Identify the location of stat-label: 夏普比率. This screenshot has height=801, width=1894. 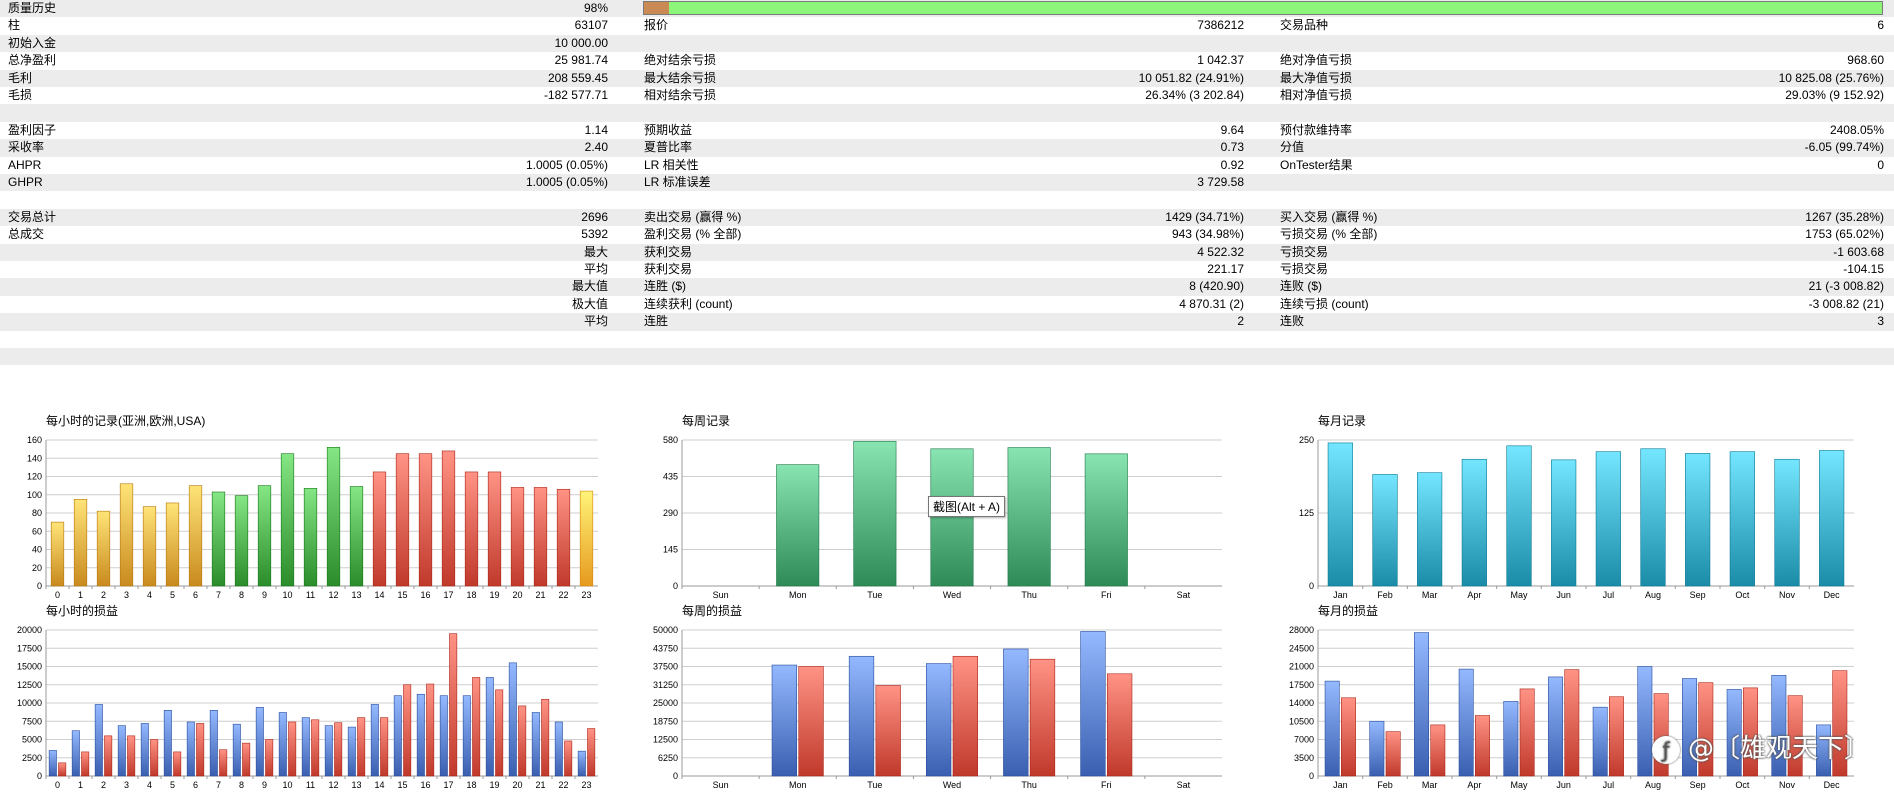
(668, 147).